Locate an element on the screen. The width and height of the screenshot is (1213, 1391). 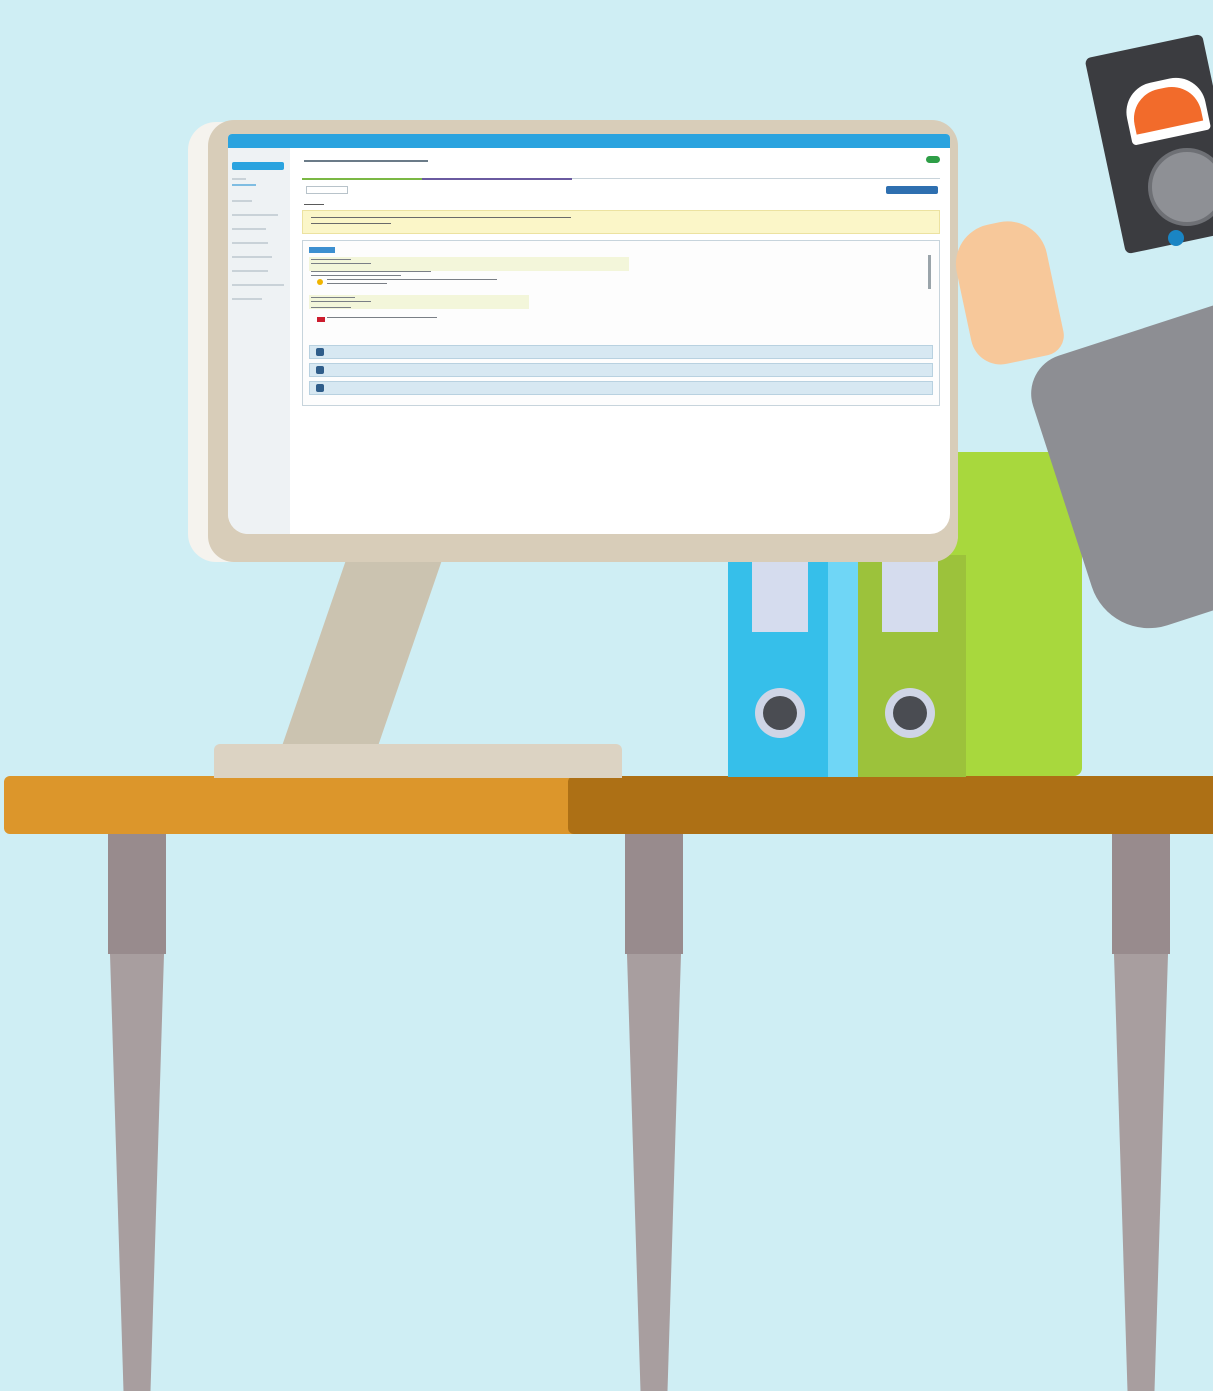
binder-blue-edge is located at coordinates (844, 666).